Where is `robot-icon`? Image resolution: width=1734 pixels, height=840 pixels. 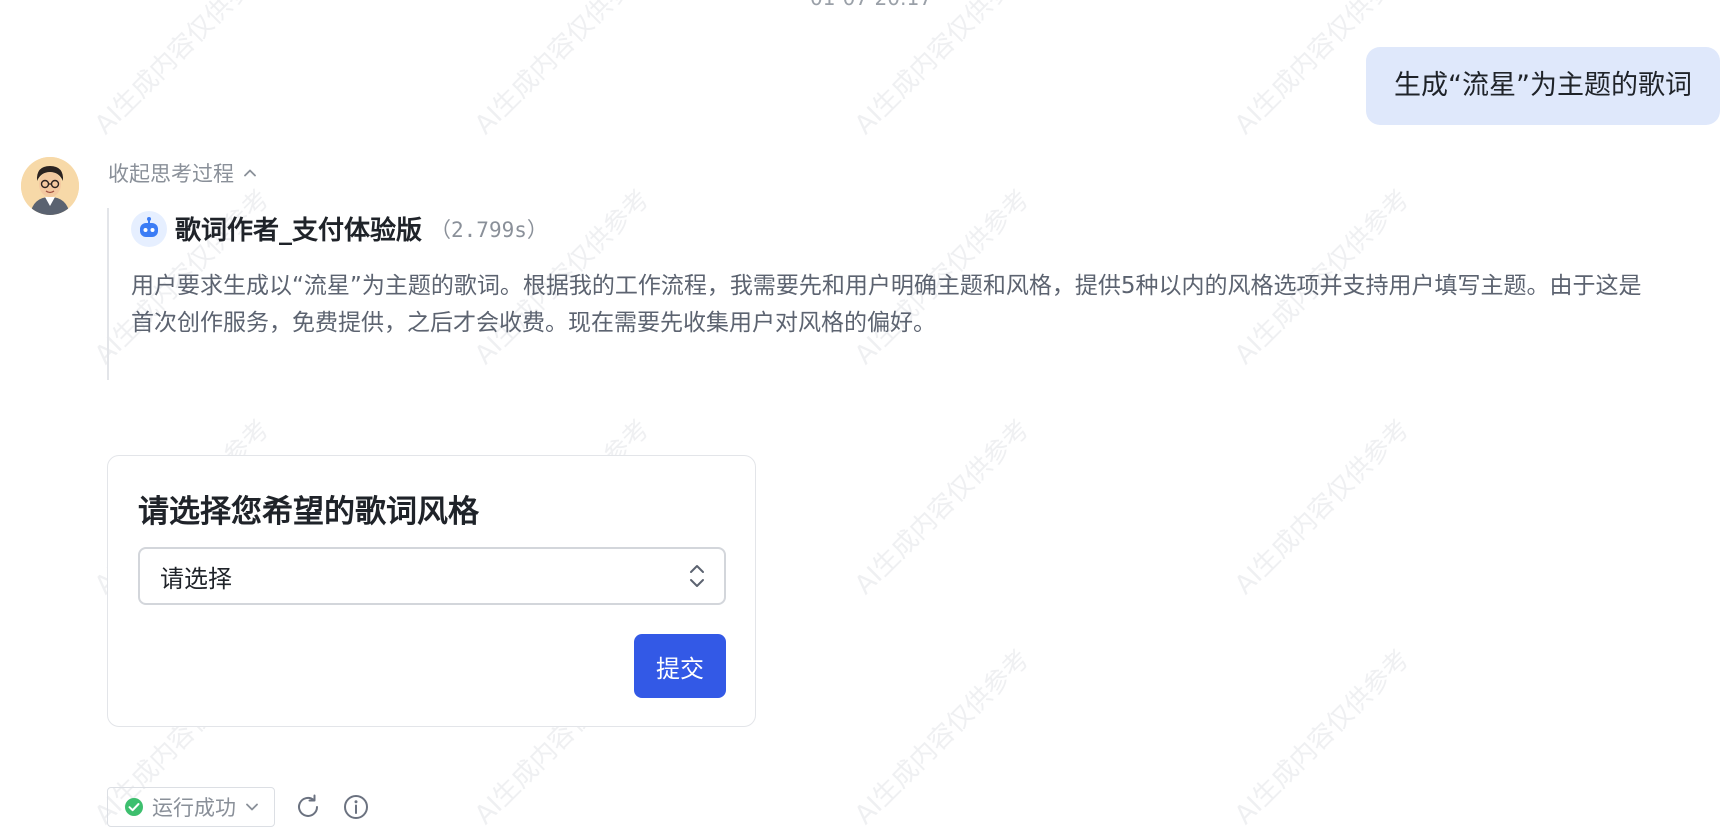
robot-icon is located at coordinates (149, 228).